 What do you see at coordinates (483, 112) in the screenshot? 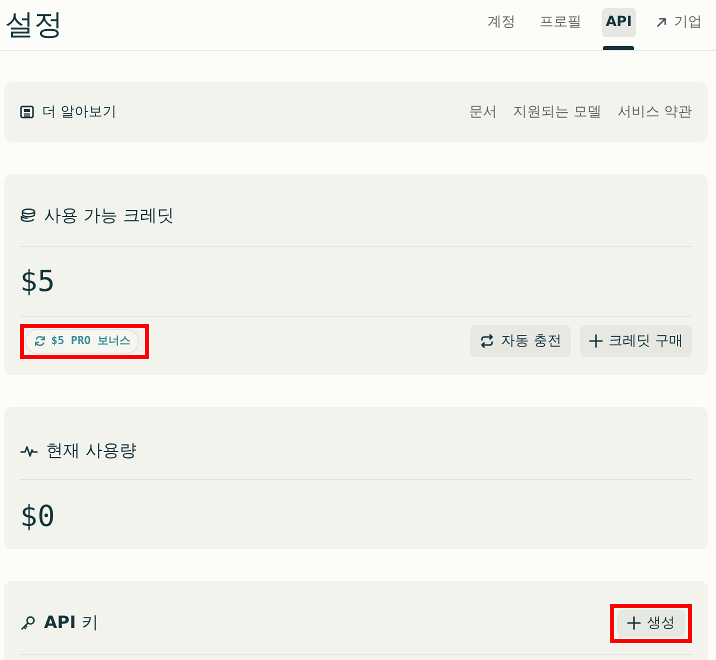
I see `footer-link: 문서` at bounding box center [483, 112].